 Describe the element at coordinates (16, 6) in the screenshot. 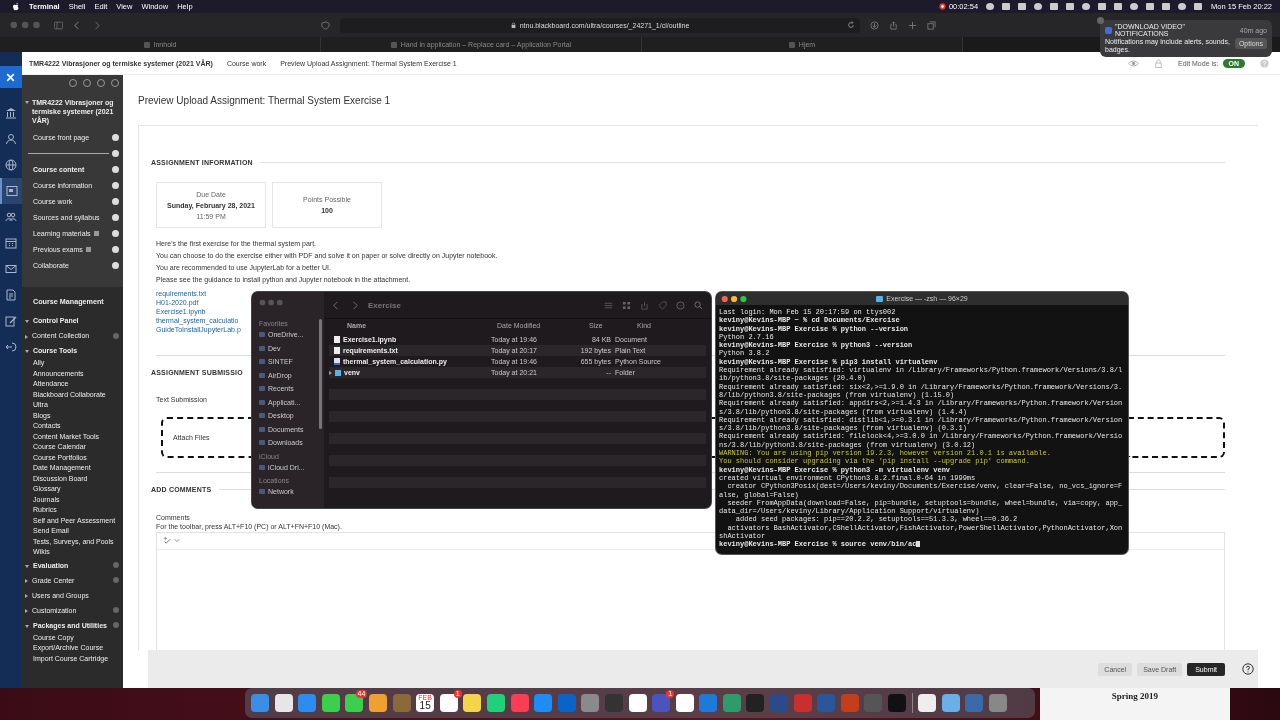

I see `apple-icon` at that location.